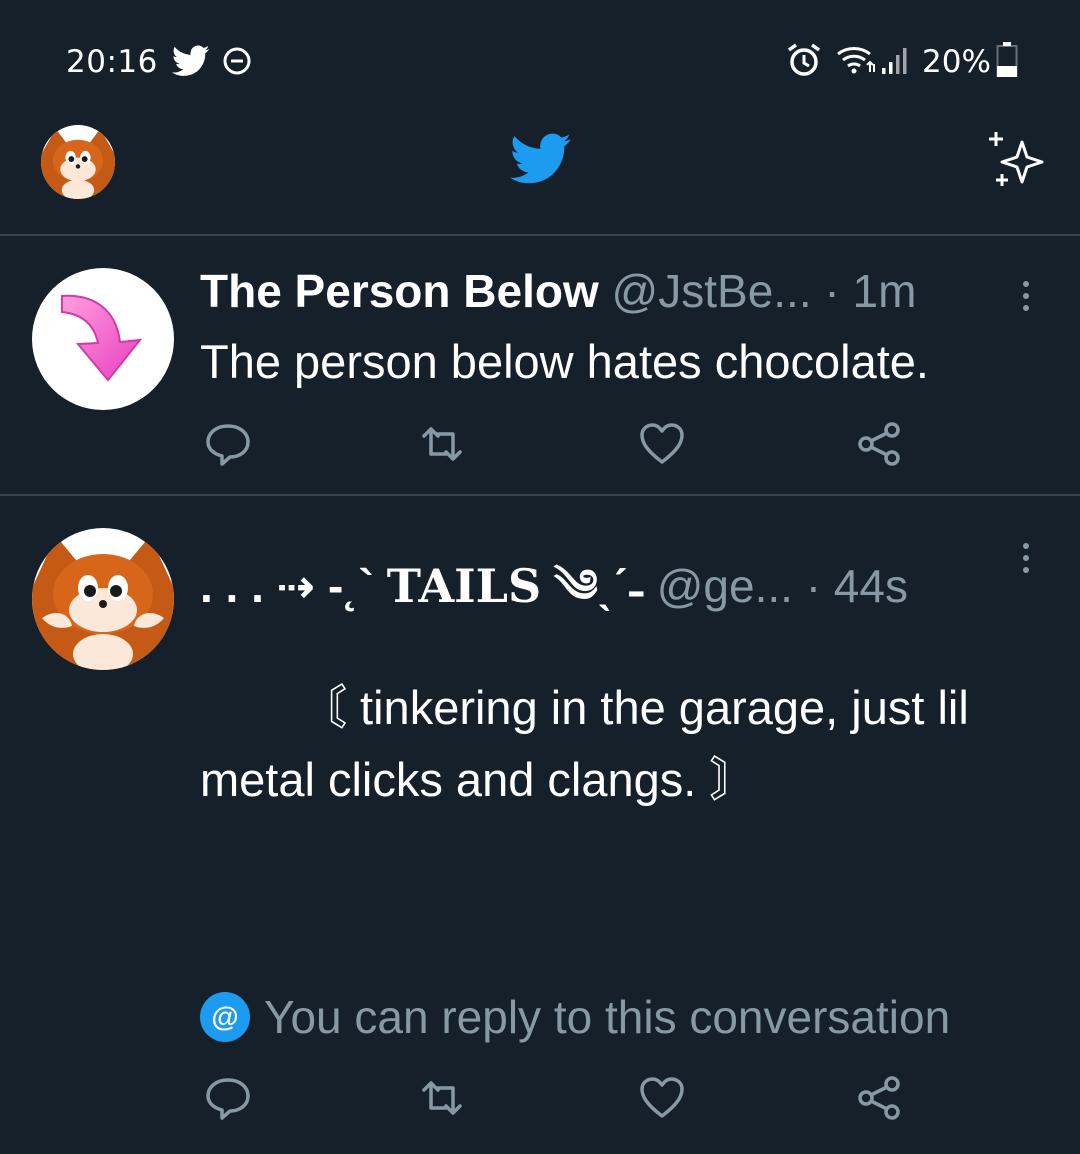  Describe the element at coordinates (287, 586) in the screenshot. I see `display-name-prefix: . . . ⇢ -˛`` at that location.